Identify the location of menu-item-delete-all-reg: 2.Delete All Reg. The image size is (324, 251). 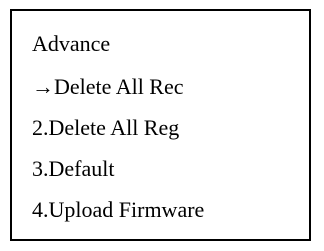
(118, 128).